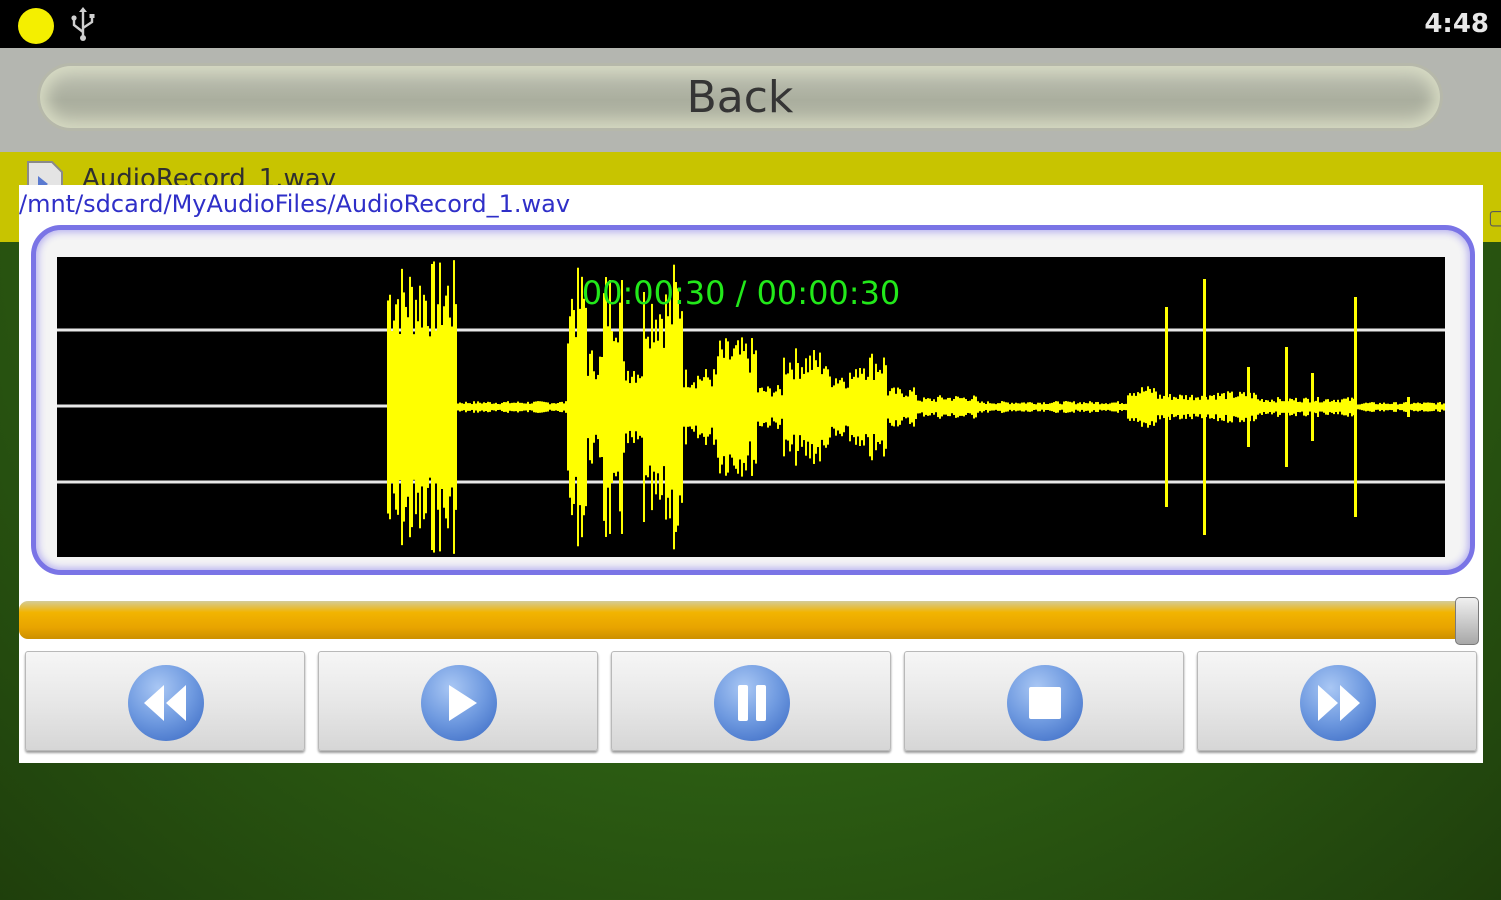 The image size is (1501, 900). Describe the element at coordinates (83, 24) in the screenshot. I see `usb-icon` at that location.